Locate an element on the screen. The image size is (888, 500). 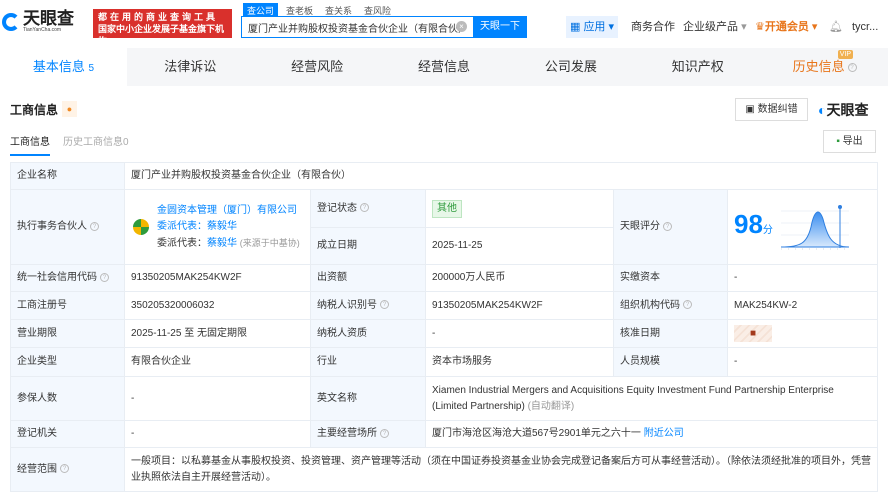
label: 经营范围? is located at coordinates (67, 469).